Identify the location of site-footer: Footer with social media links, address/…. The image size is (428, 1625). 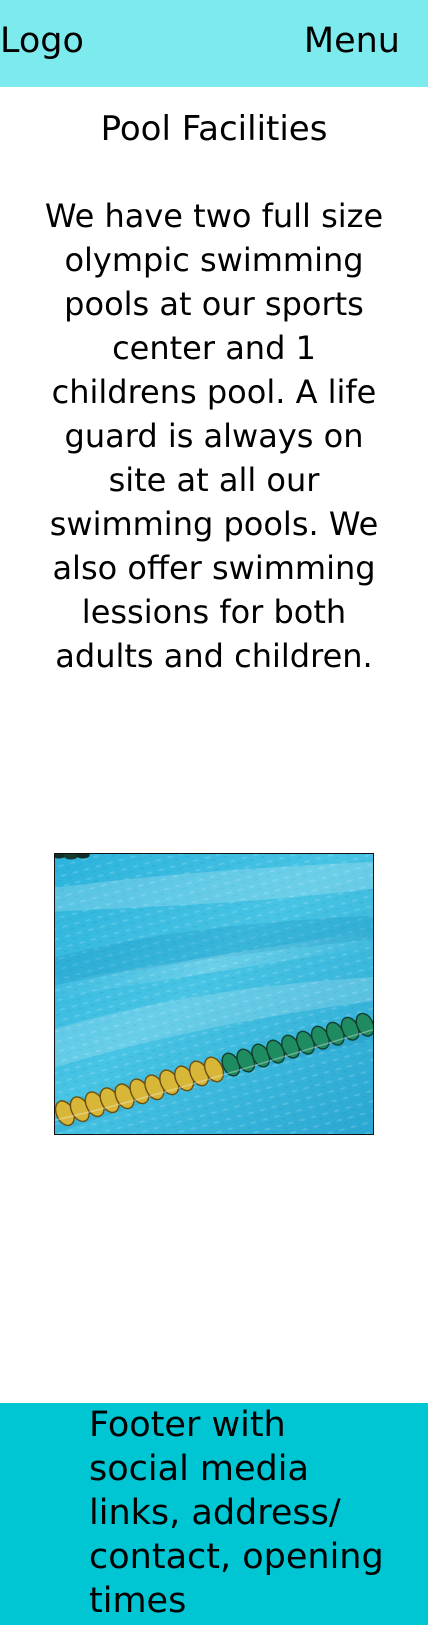
(214, 1514).